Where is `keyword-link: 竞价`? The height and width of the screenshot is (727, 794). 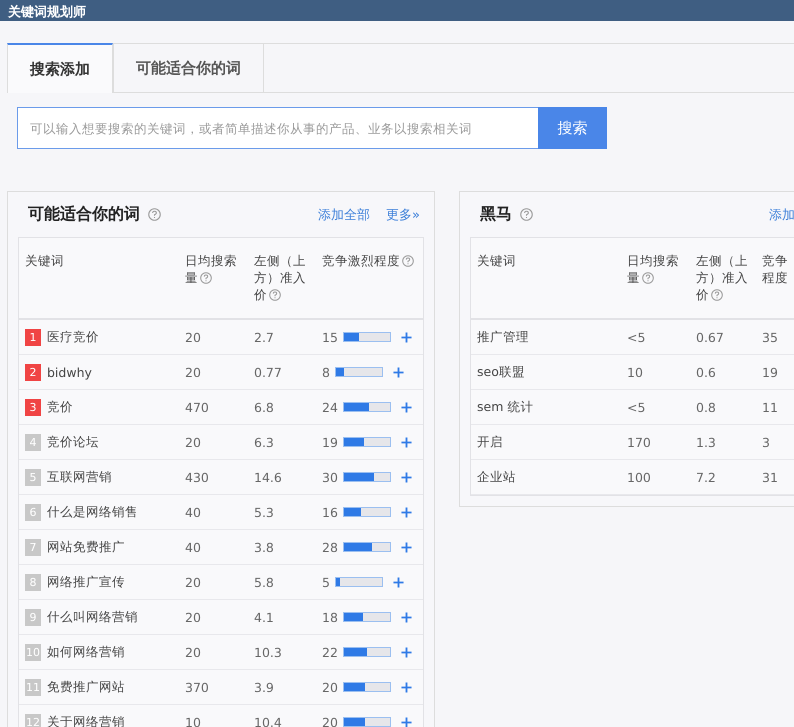
keyword-link: 竞价 is located at coordinates (60, 407).